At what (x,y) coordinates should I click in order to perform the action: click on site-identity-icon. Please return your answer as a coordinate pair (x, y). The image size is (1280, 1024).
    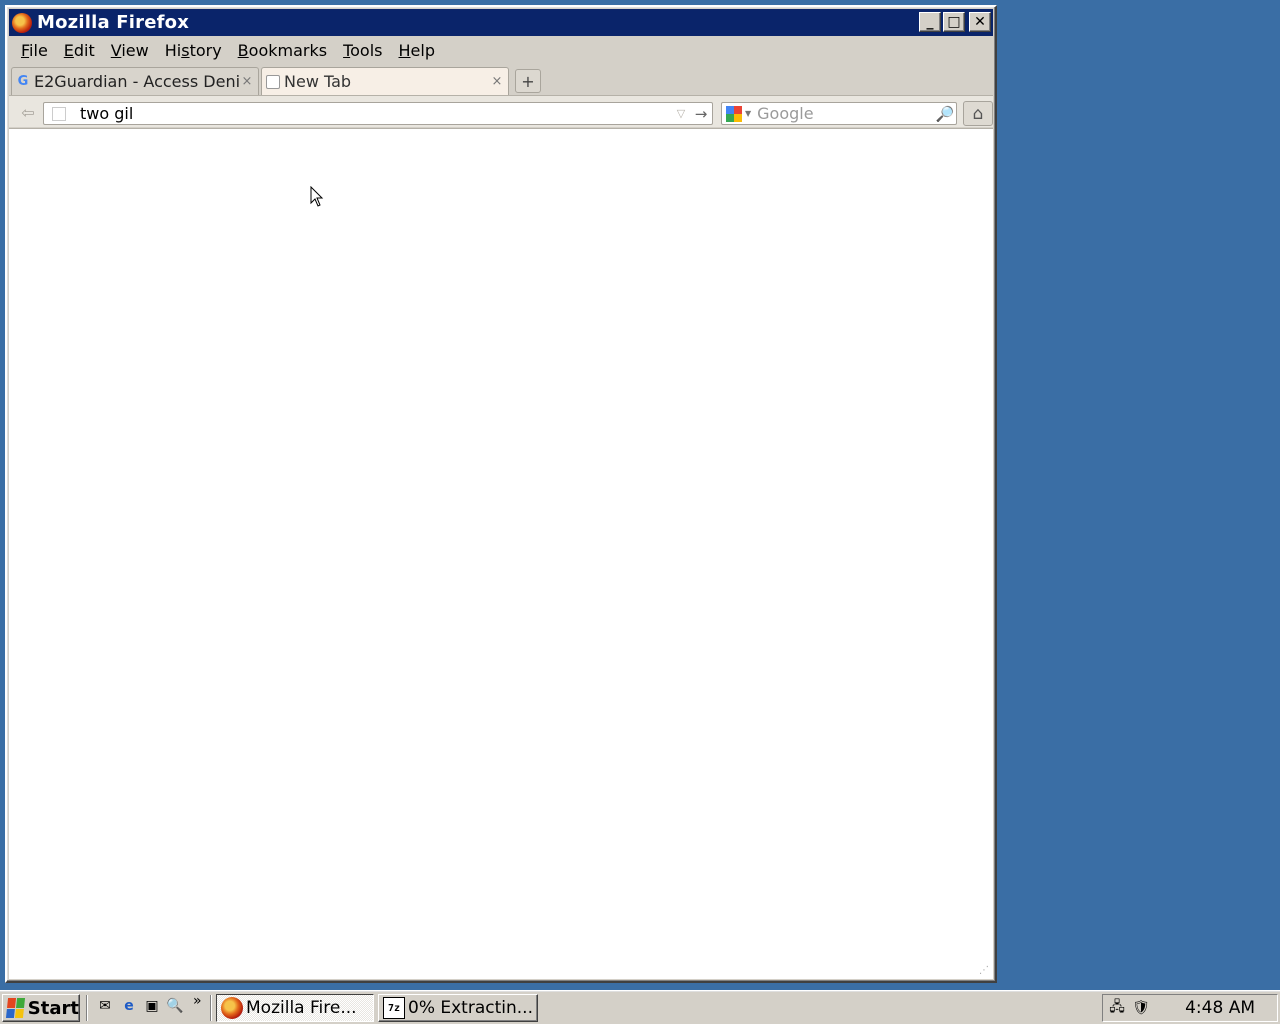
    Looking at the image, I should click on (59, 113).